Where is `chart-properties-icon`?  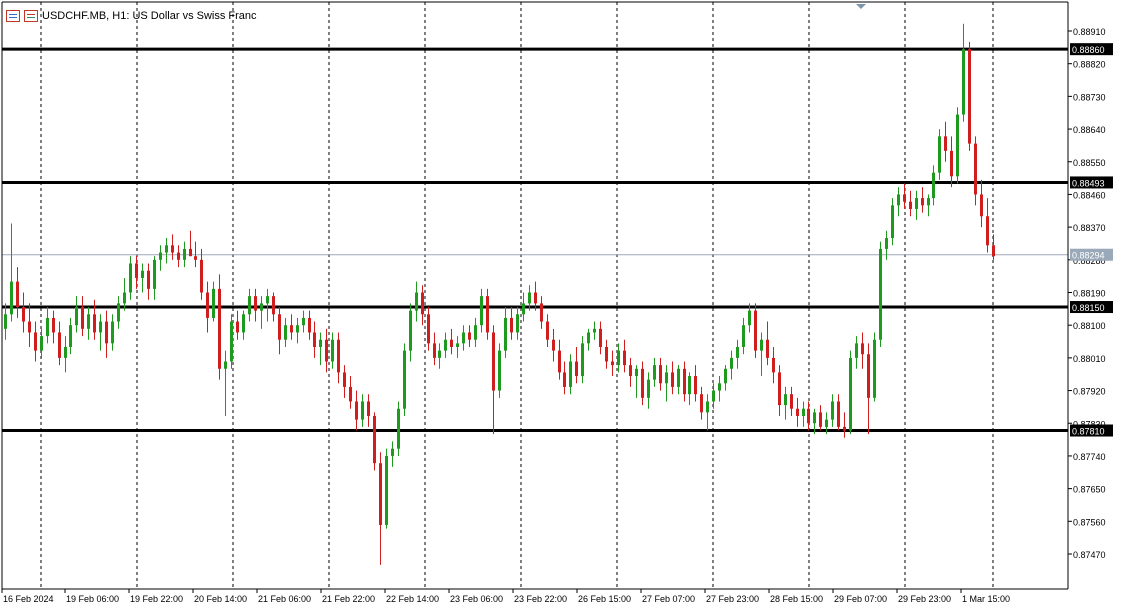 chart-properties-icon is located at coordinates (31, 16).